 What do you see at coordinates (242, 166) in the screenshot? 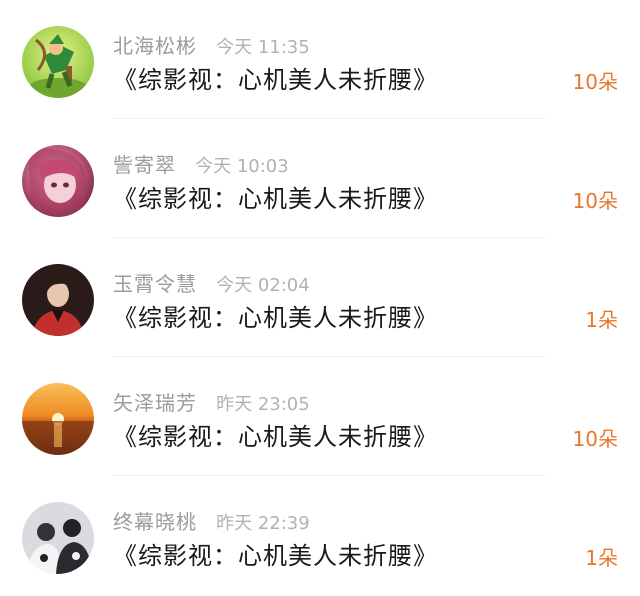
I see `timestamp: 今天 10:03` at bounding box center [242, 166].